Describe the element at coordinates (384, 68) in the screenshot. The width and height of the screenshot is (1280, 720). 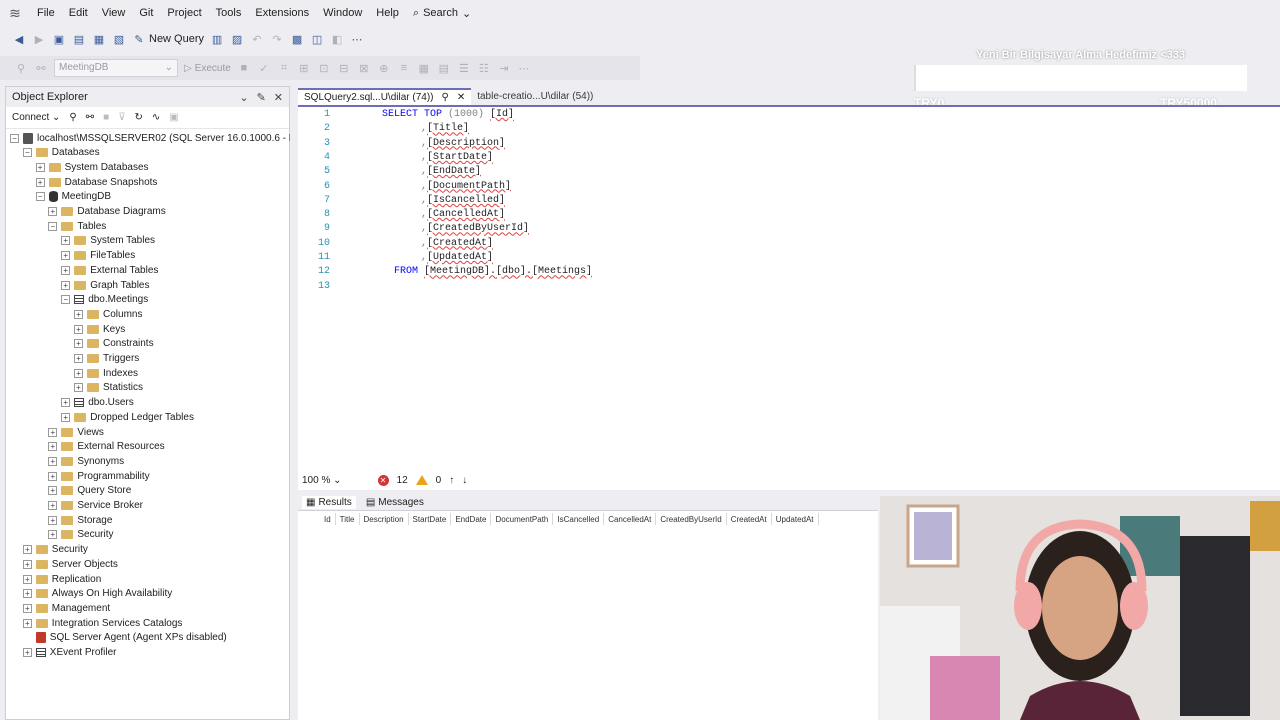
I see `client-stats-icon: ⊕` at that location.